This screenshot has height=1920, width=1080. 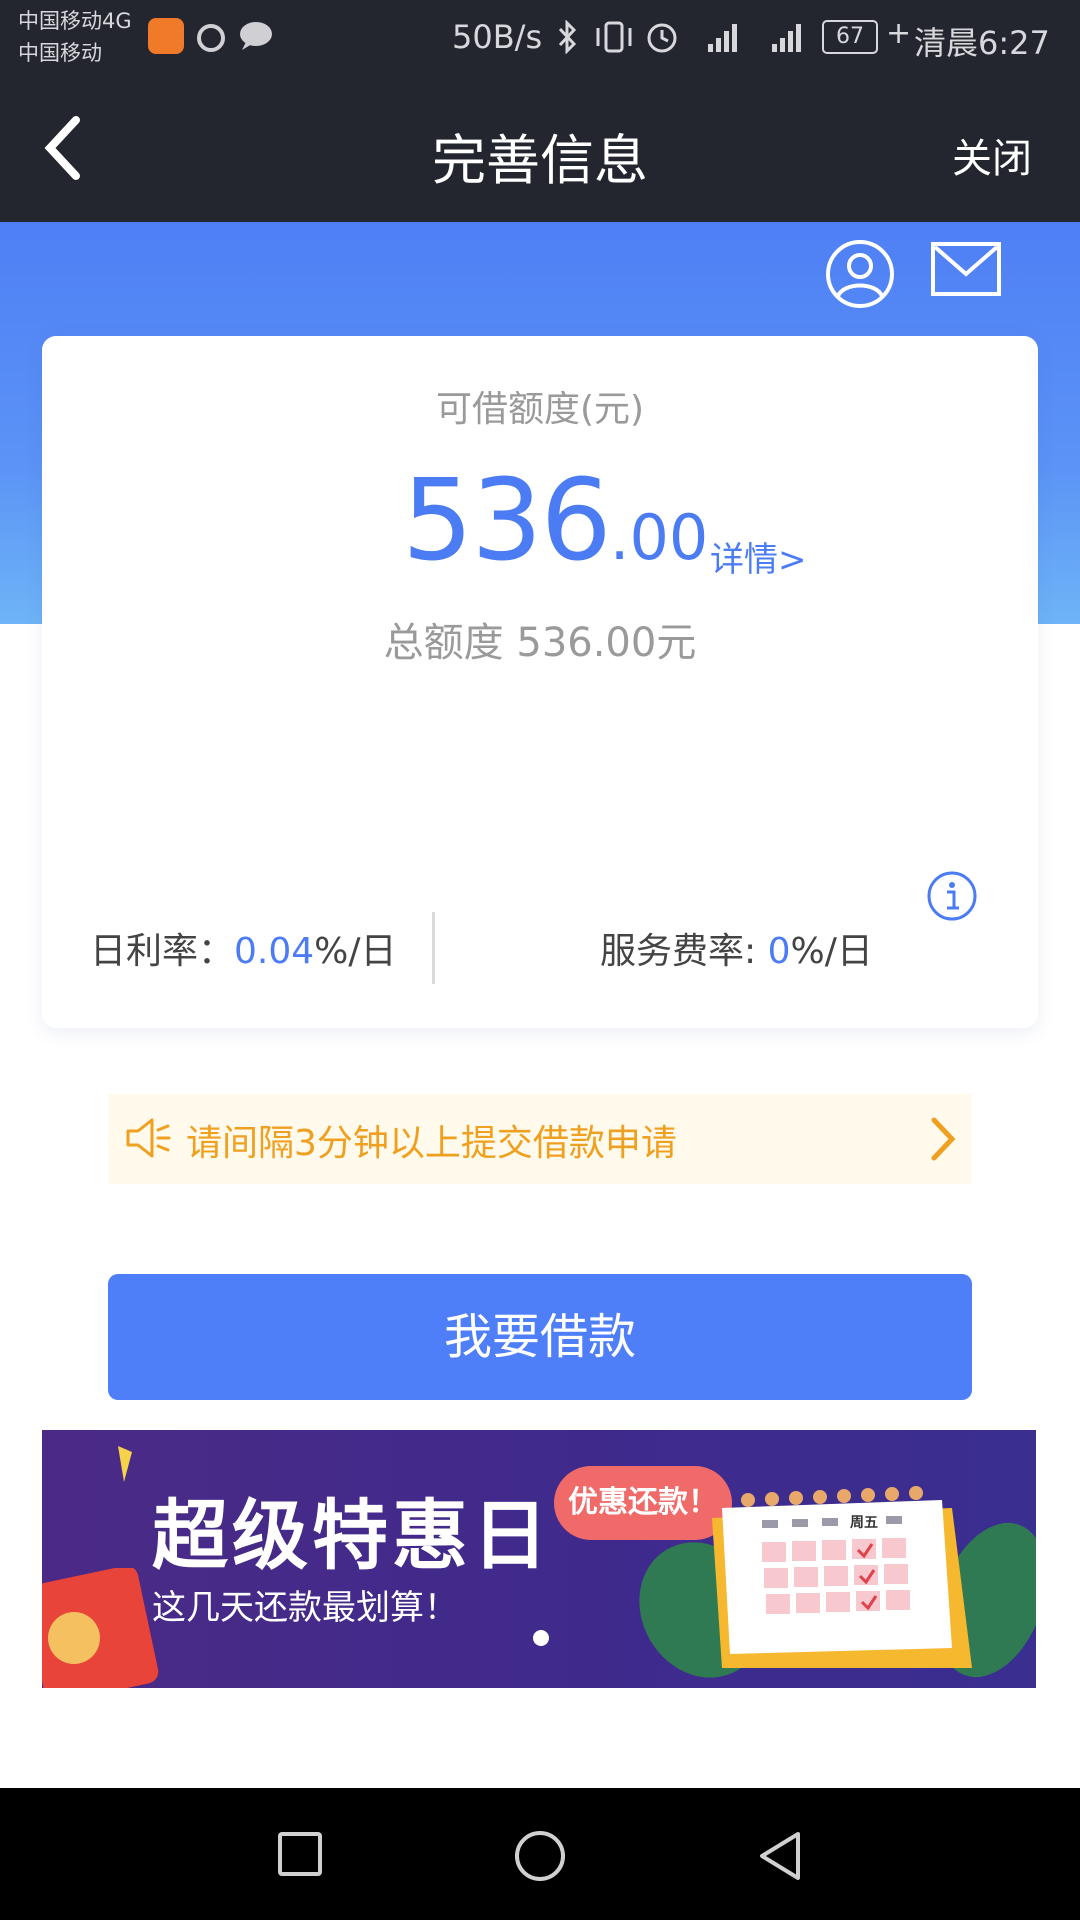 I want to click on carrier-primary: 中国移动4G, so click(x=75, y=21).